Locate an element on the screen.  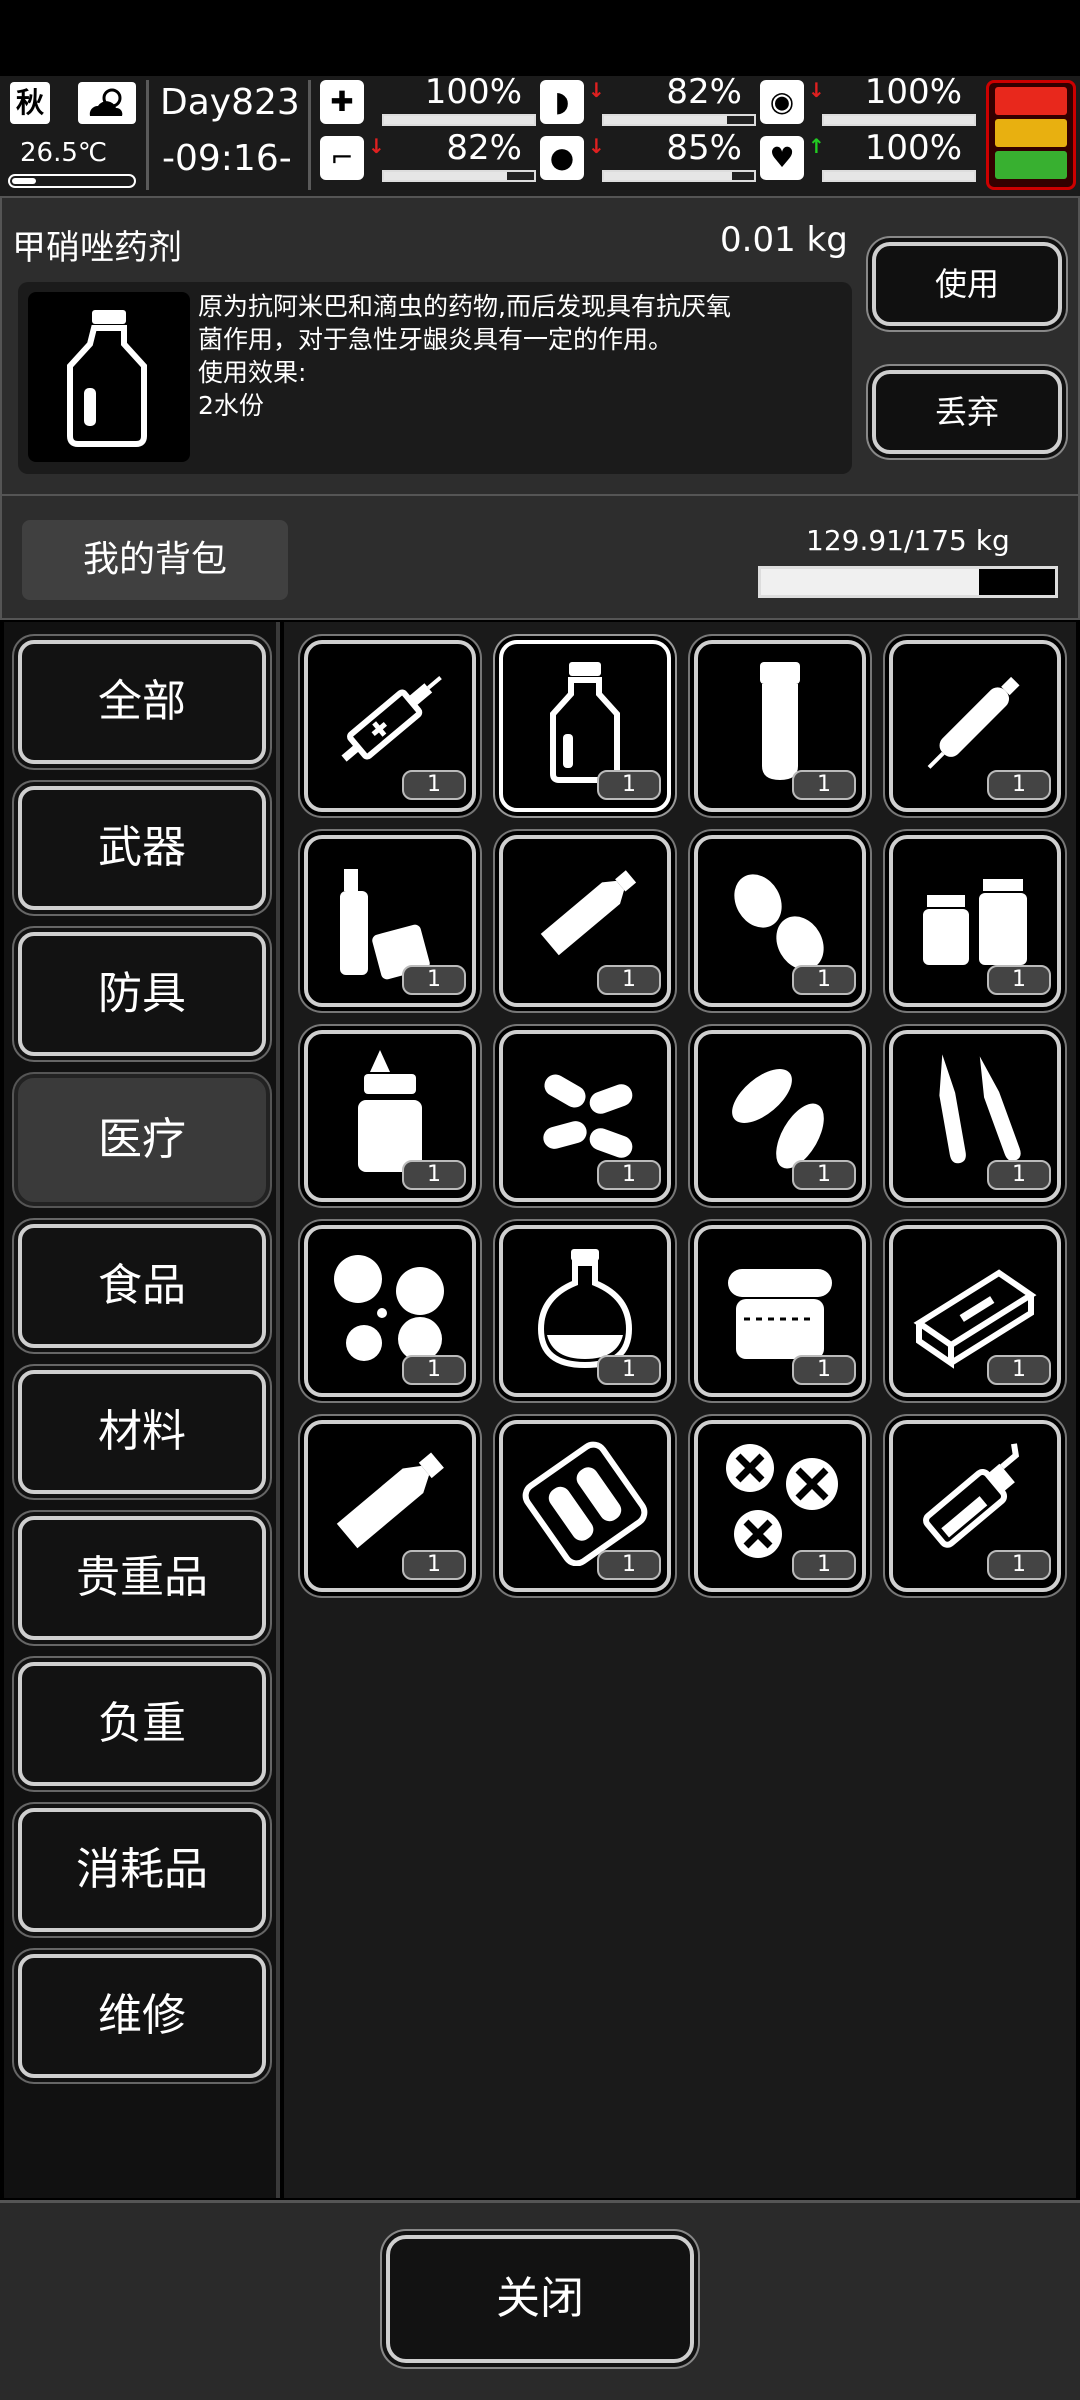
stat-heart: ♥ ↑ 100% is located at coordinates (868, 155).